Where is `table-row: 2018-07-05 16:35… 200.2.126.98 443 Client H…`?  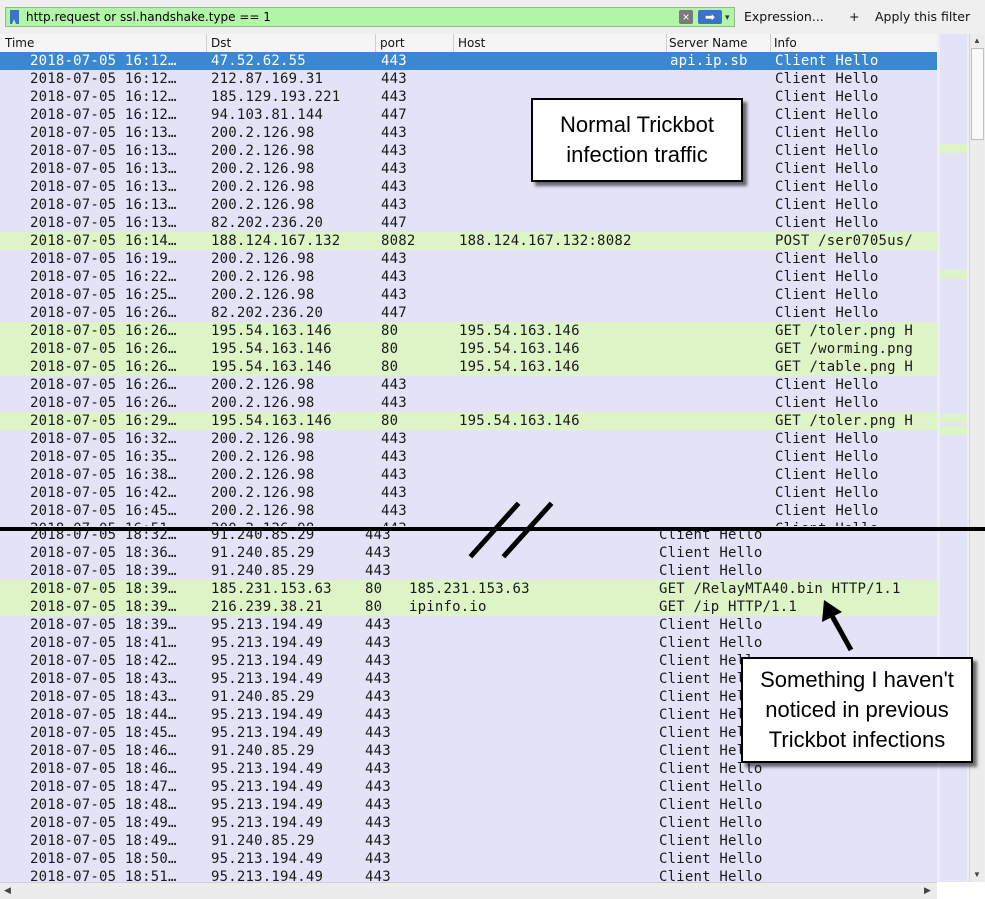
table-row: 2018-07-05 16:35… 200.2.126.98 443 Client H… is located at coordinates (468, 457).